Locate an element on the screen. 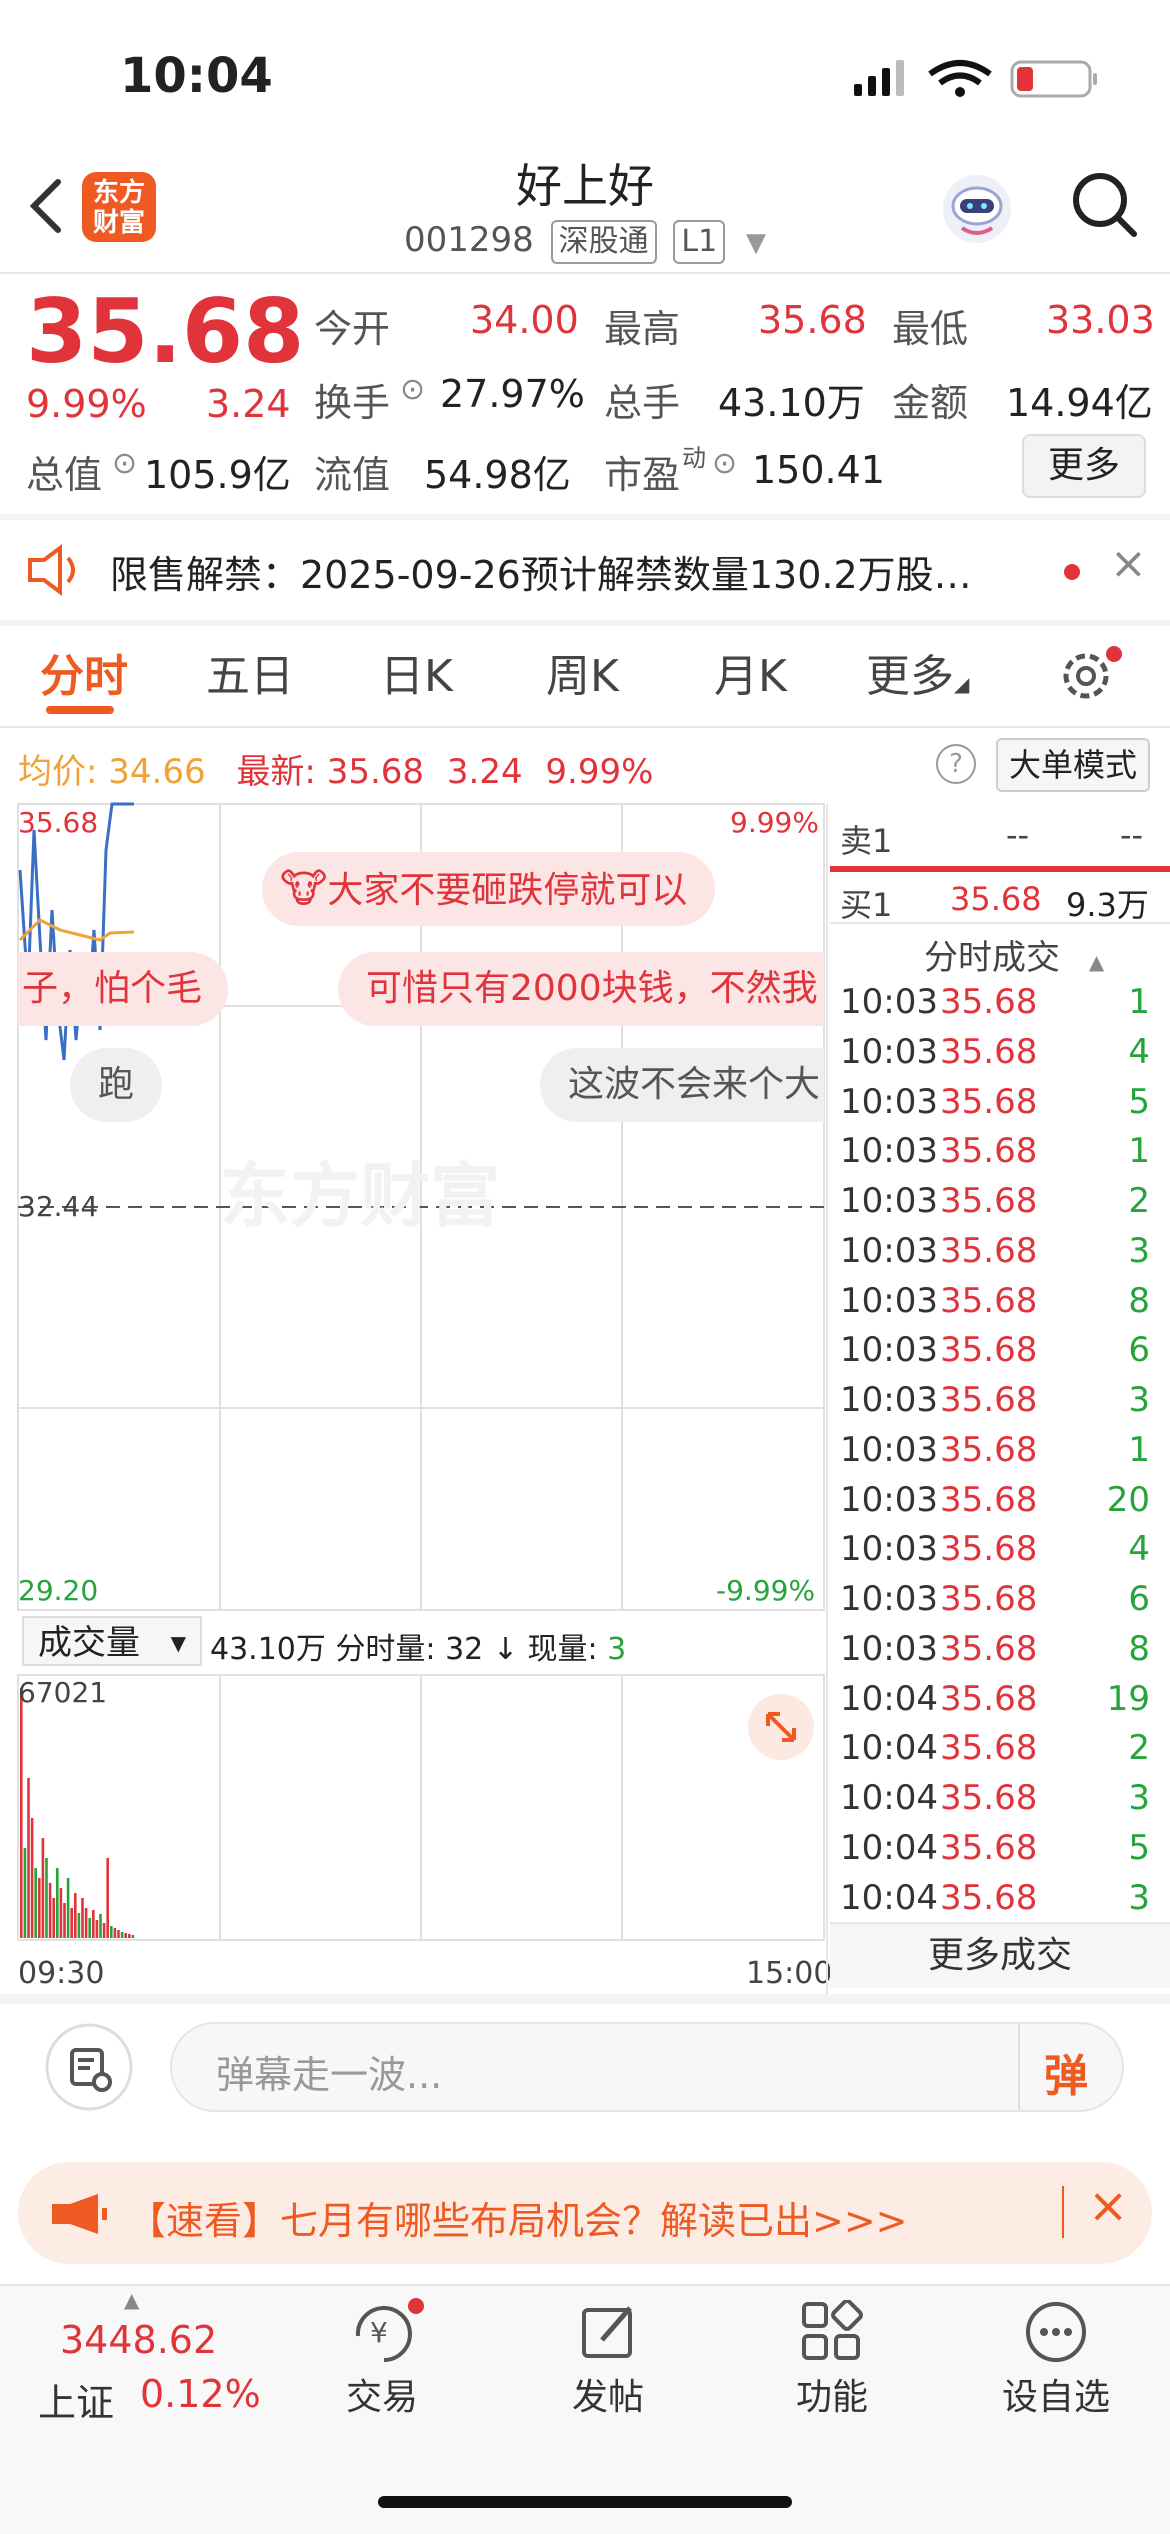  promo-text: 【速看】七月有哪些布局机会？解读已出>>> is located at coordinates (518, 2221).